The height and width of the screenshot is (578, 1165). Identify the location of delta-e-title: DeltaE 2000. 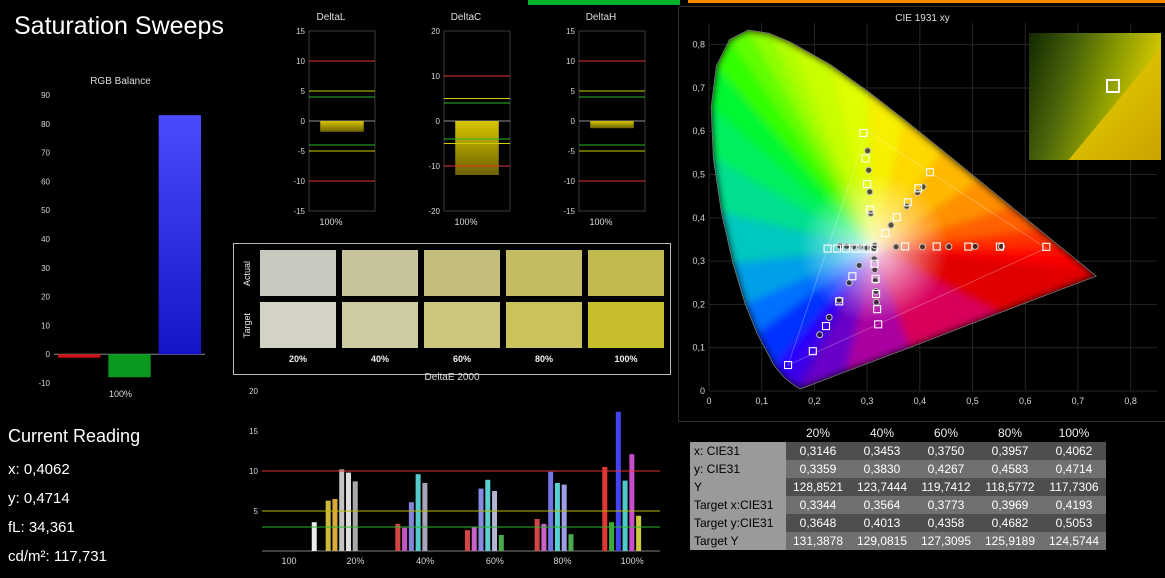
(452, 377).